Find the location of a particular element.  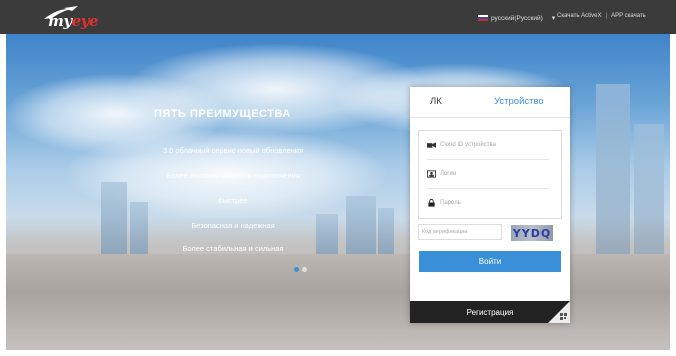

camera-icon is located at coordinates (431, 145).